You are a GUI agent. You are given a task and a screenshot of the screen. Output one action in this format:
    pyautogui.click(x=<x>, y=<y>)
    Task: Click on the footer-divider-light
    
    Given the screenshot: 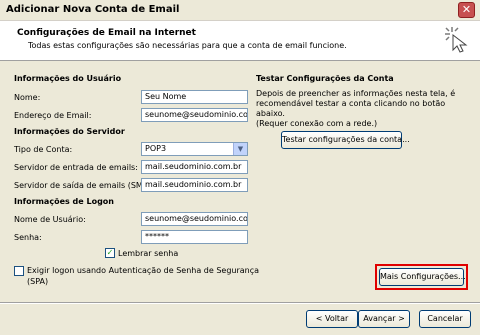 What is the action you would take?
    pyautogui.click(x=240, y=303)
    